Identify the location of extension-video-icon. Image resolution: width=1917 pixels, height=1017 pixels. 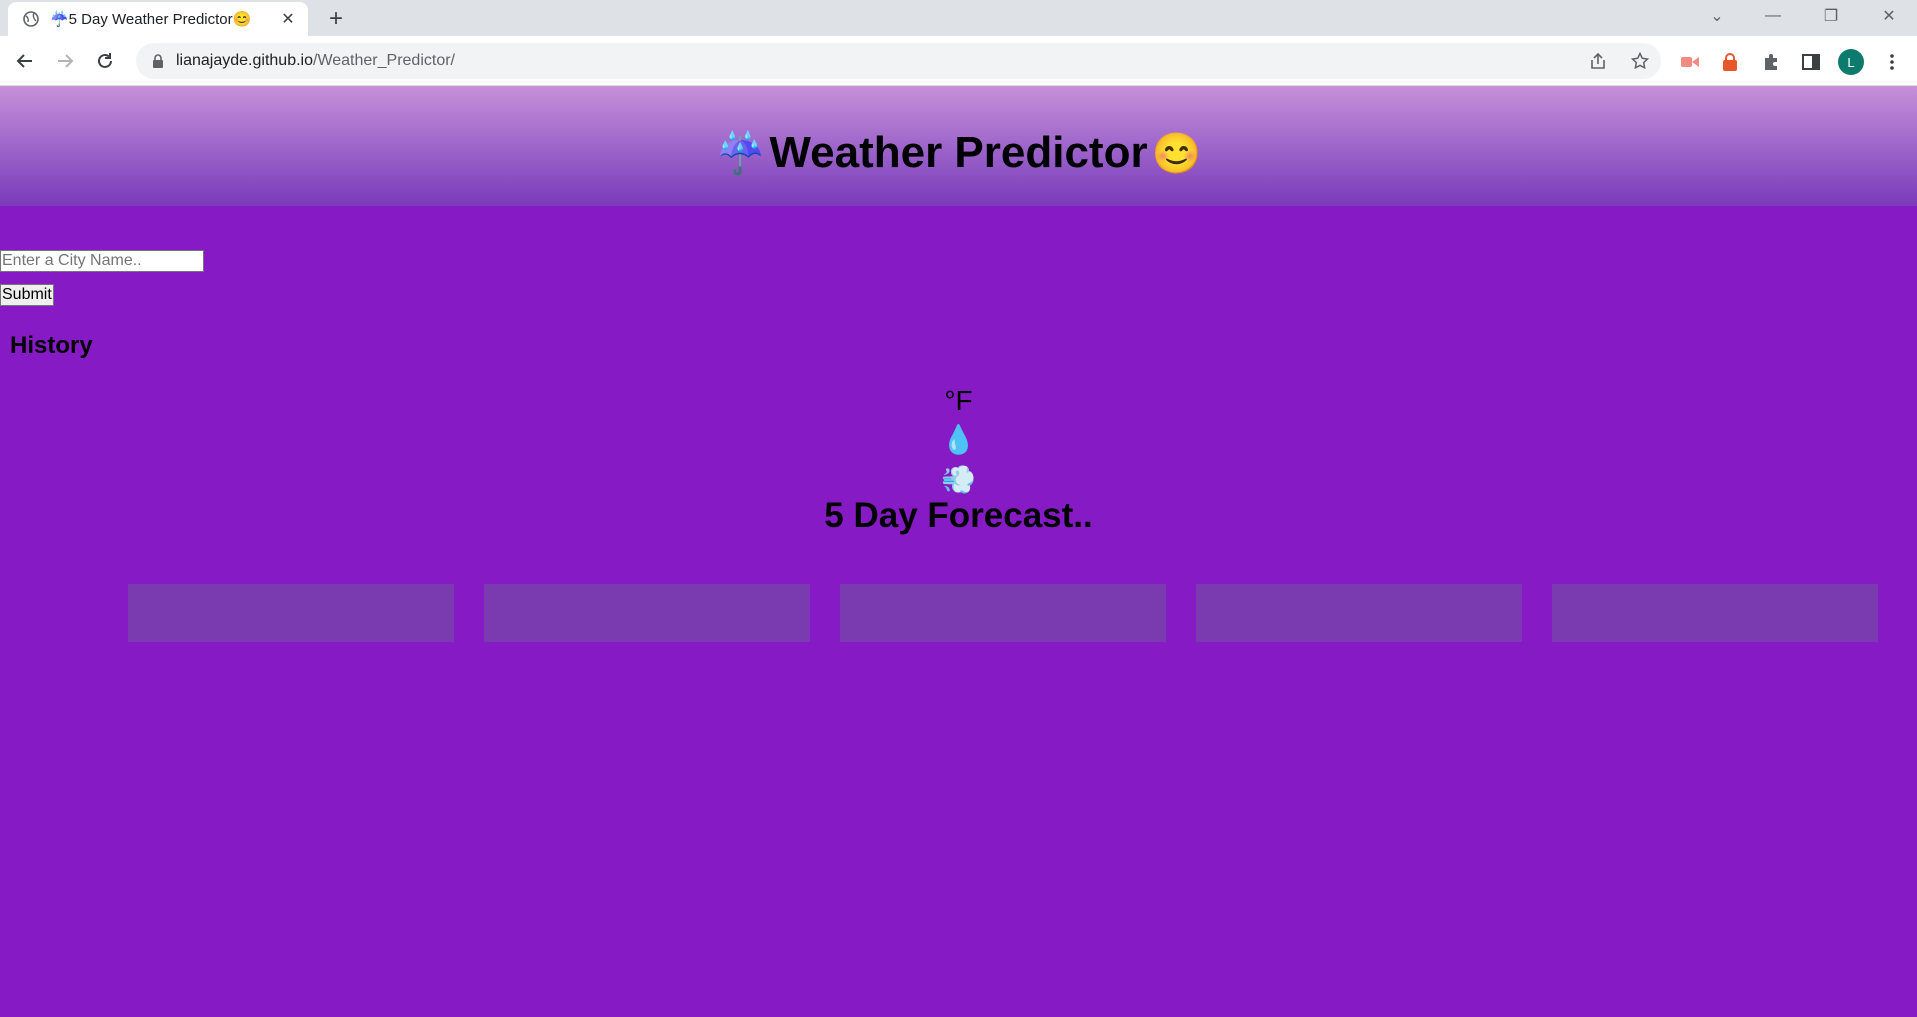
(1690, 62).